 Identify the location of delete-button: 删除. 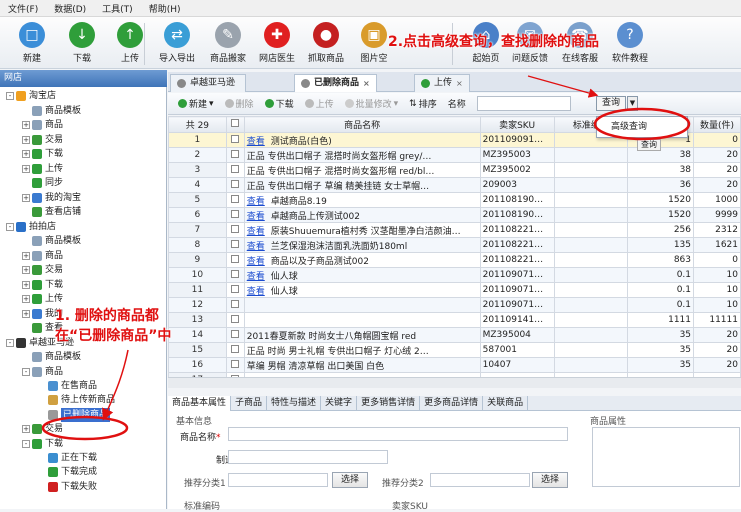
(239, 103).